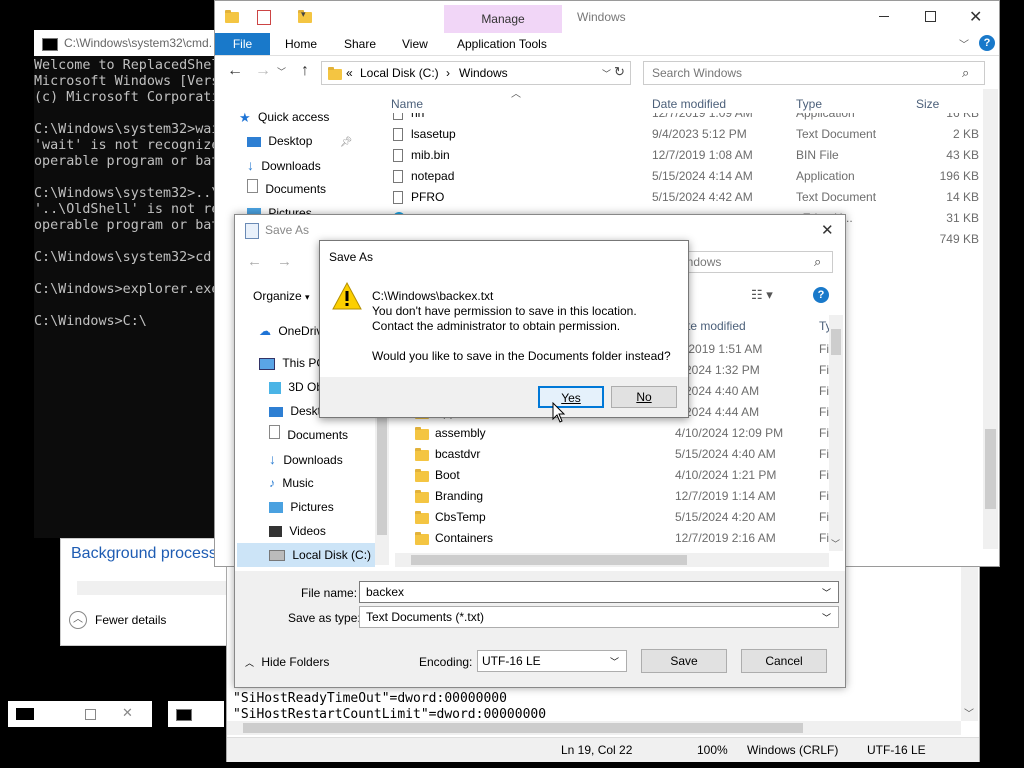 The width and height of the screenshot is (1024, 768). Describe the element at coordinates (836, 342) in the screenshot. I see `file-scroll-thumb` at that location.